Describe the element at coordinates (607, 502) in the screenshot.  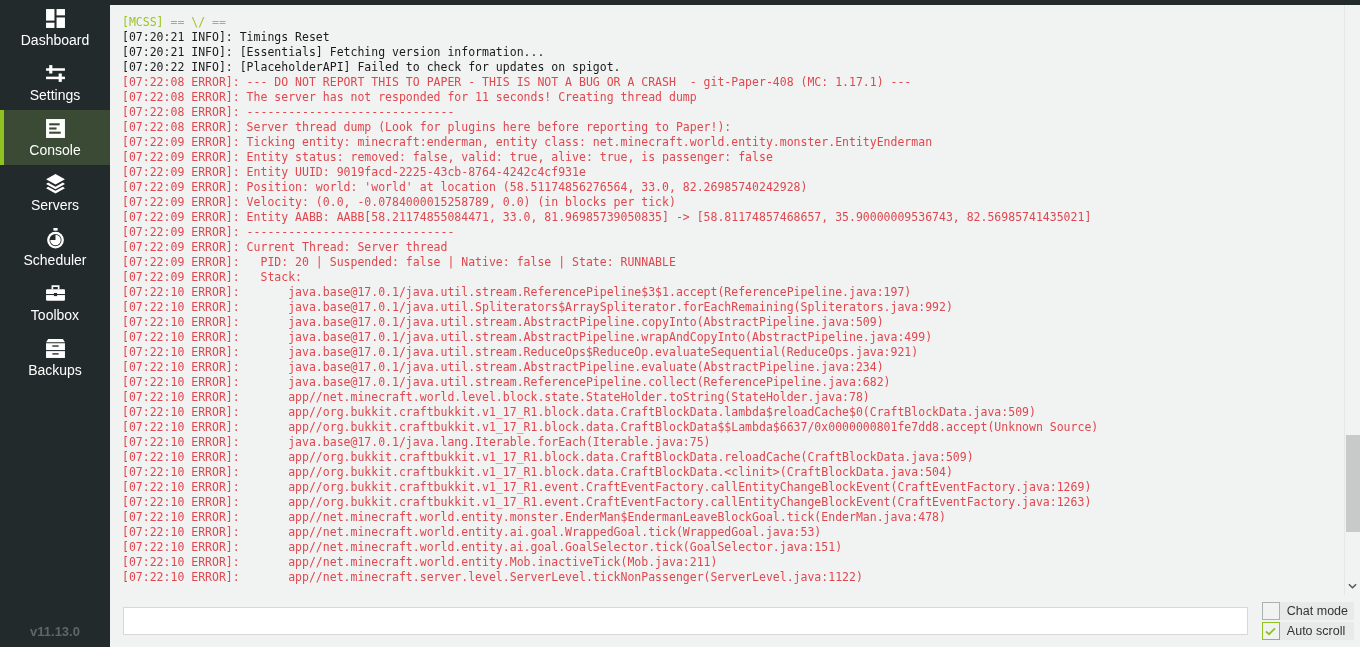
I see `log-line: [07:22:10 ERROR]: app//org.bukkit.craftbukkit.v1_17_R1.event.CraftEventFactory.callEntityChangeBlockEvent(CraftEventFactory.java:1263)` at that location.